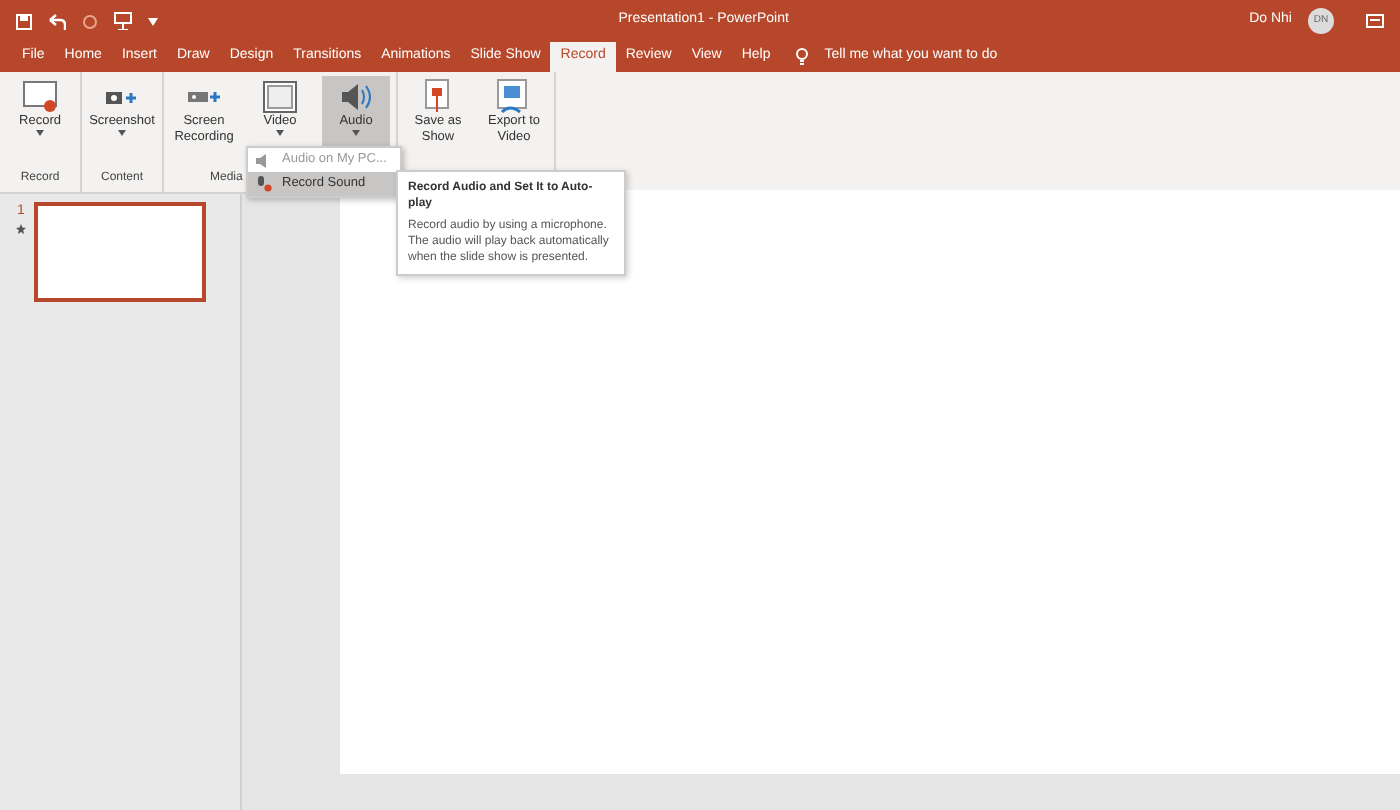 This screenshot has height=810, width=1400. I want to click on ribbon-display-icon, so click(1375, 21).